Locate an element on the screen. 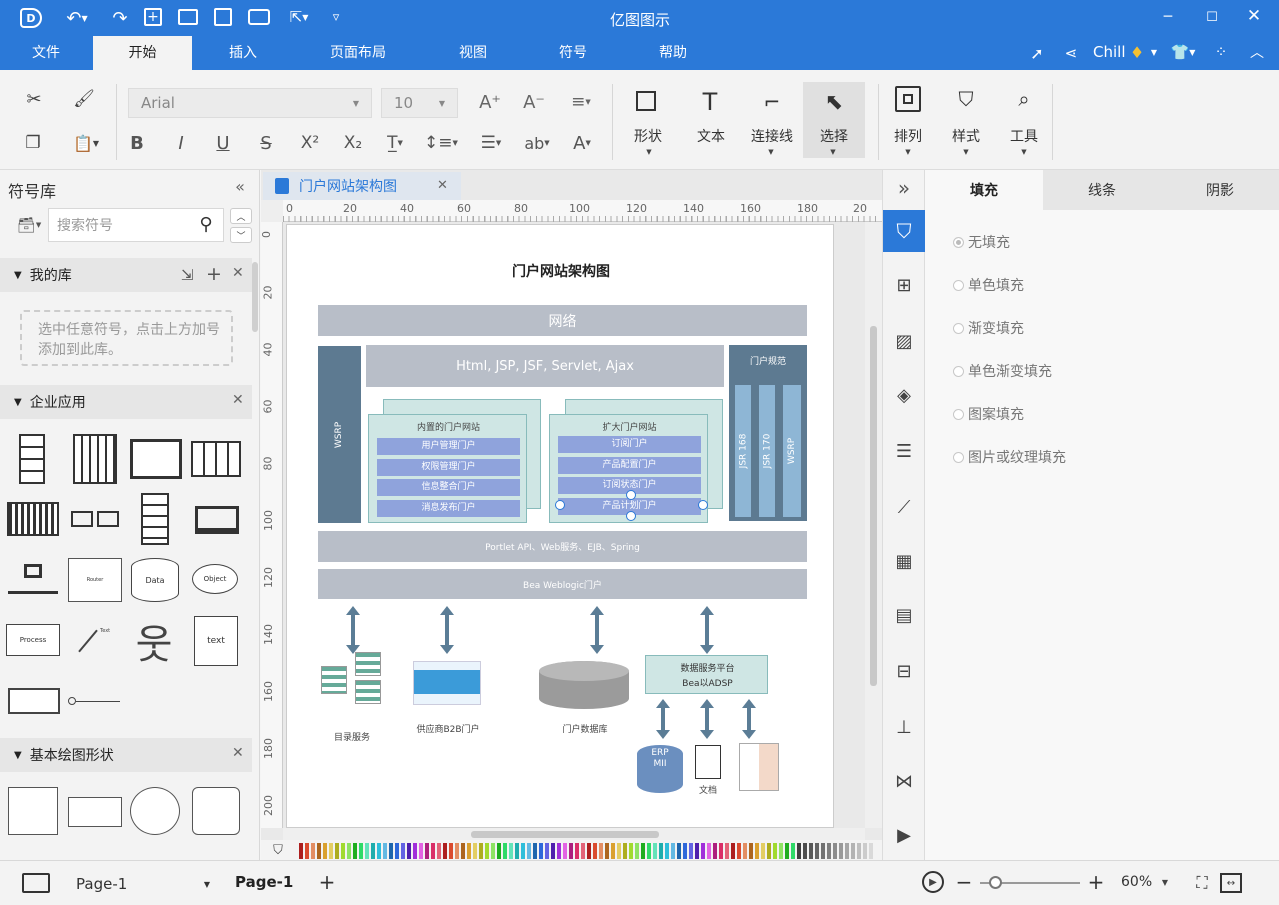  tools-icon: ⌕ is located at coordinates (1024, 99).